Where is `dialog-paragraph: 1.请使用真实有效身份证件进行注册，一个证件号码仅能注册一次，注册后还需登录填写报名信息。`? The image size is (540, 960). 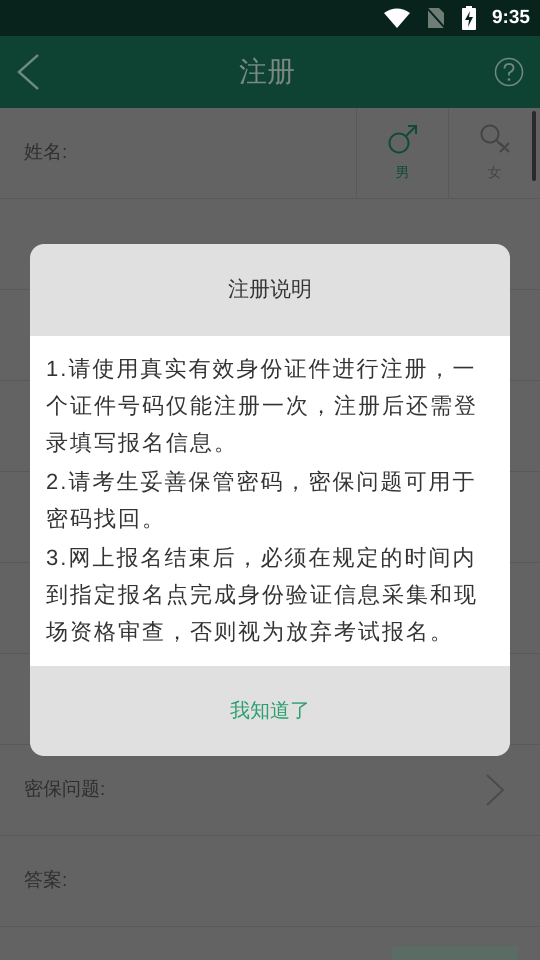
dialog-paragraph: 1.请使用真实有效身份证件进行注册，一个证件号码仅能注册一次，注册后还需登录填写报名信息。 is located at coordinates (262, 406).